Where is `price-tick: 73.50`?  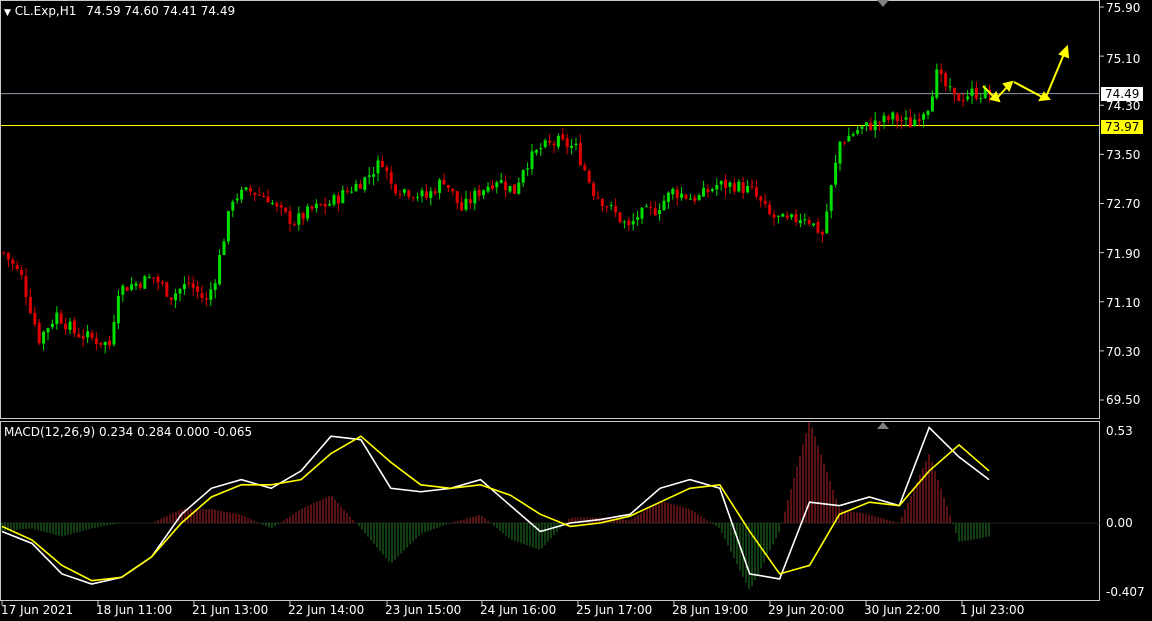 price-tick: 73.50 is located at coordinates (1123, 155).